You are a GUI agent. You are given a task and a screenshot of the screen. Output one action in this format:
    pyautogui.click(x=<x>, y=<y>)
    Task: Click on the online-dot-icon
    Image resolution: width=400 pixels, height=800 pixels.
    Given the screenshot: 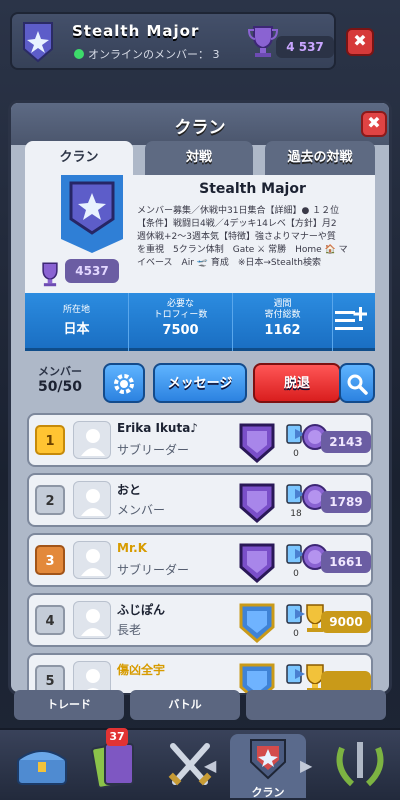 What is the action you would take?
    pyautogui.click(x=79, y=54)
    